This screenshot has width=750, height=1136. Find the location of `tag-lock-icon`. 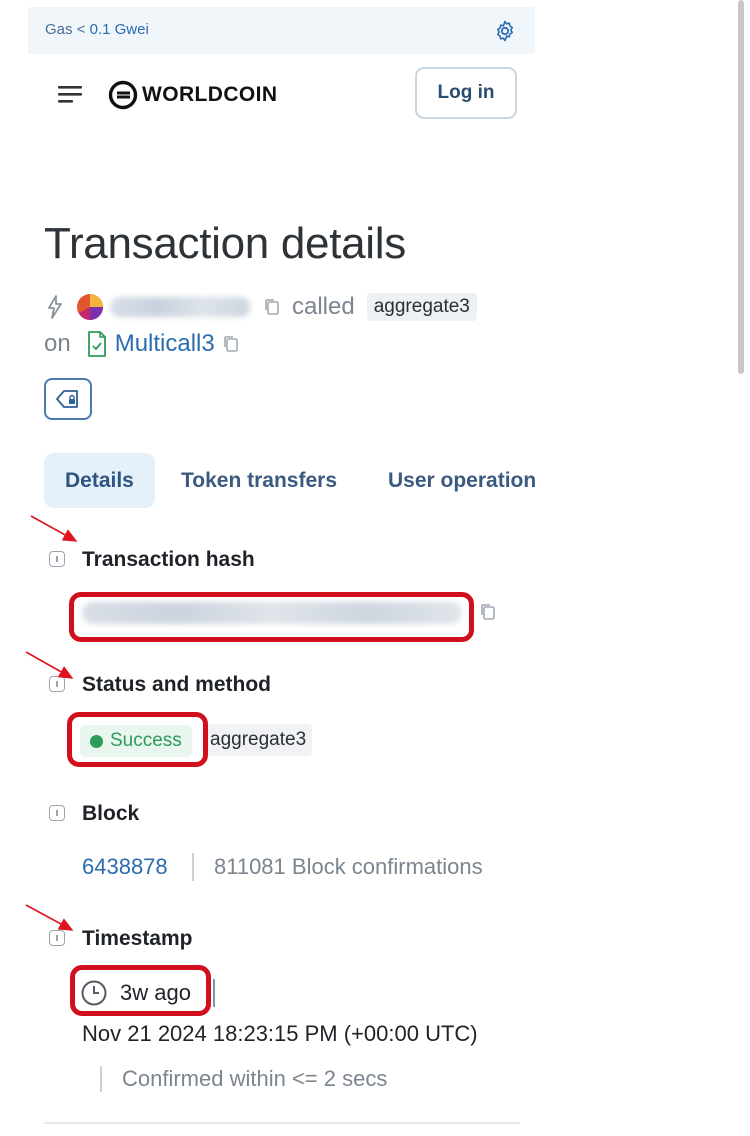

tag-lock-icon is located at coordinates (67, 399).